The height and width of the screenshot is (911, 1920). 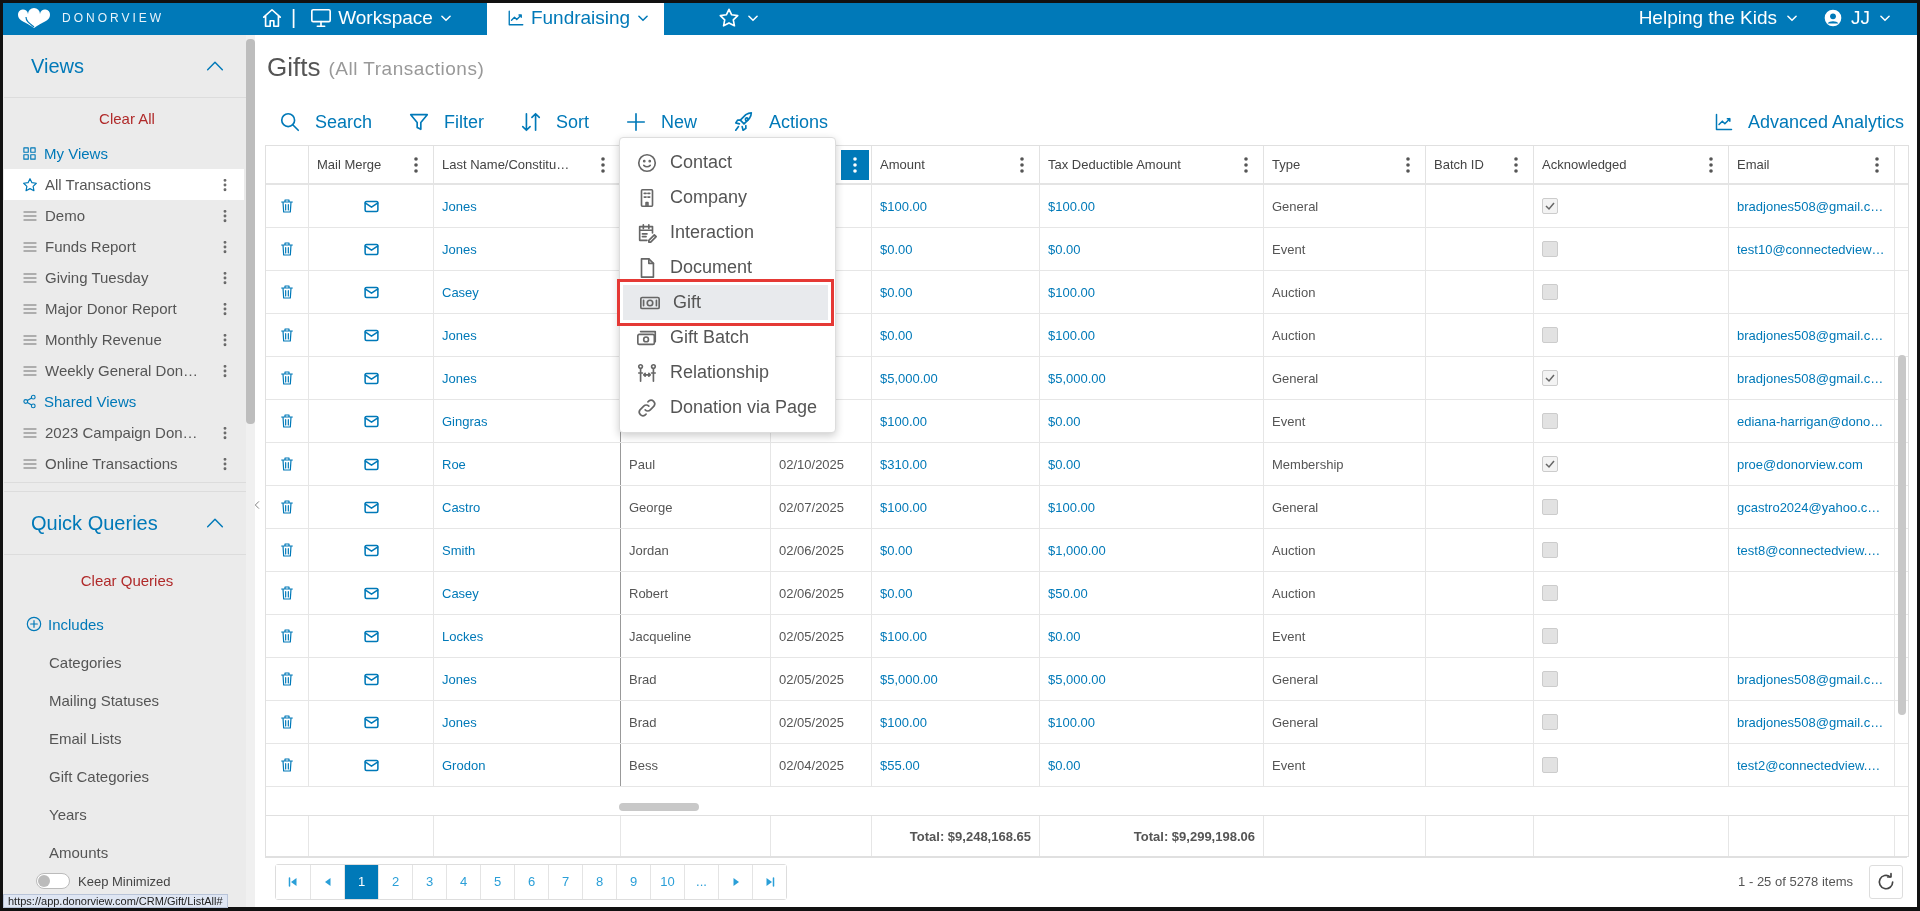 What do you see at coordinates (1068, 593) in the screenshot?
I see `amount-link: $50.00` at bounding box center [1068, 593].